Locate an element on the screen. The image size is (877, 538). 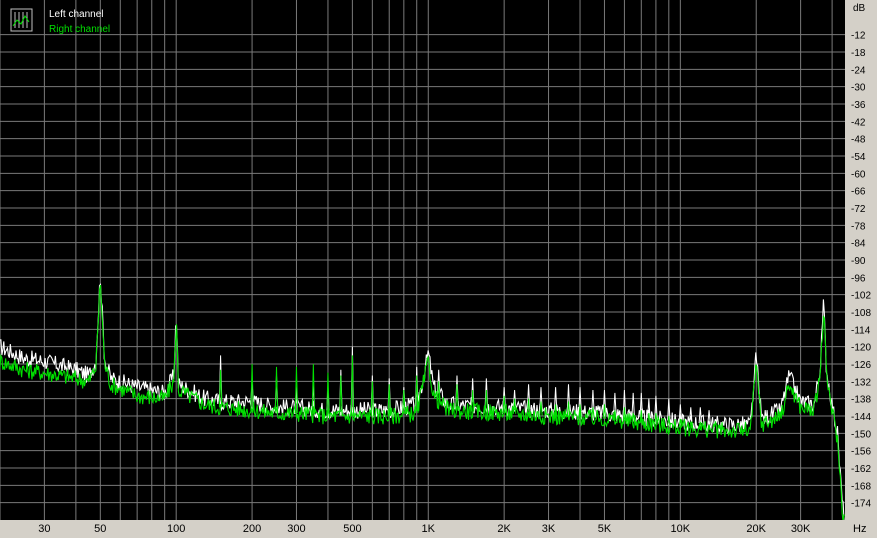
x-tick-label: 200 is located at coordinates (252, 529).